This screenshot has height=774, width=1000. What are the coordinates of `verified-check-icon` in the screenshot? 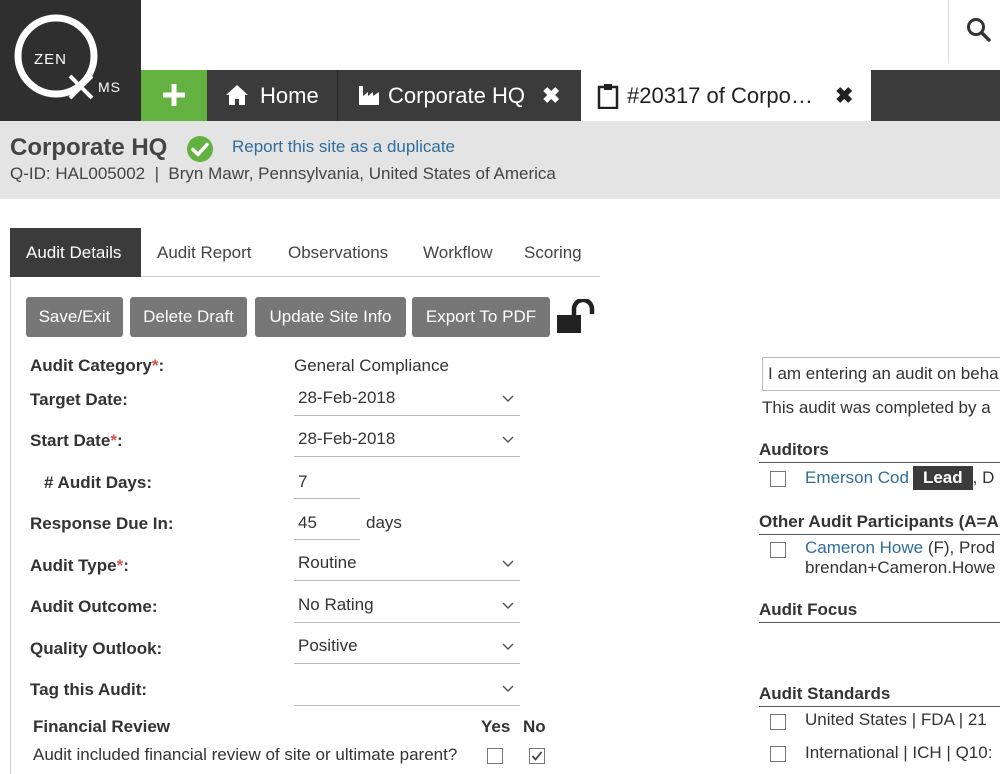 It's located at (200, 149).